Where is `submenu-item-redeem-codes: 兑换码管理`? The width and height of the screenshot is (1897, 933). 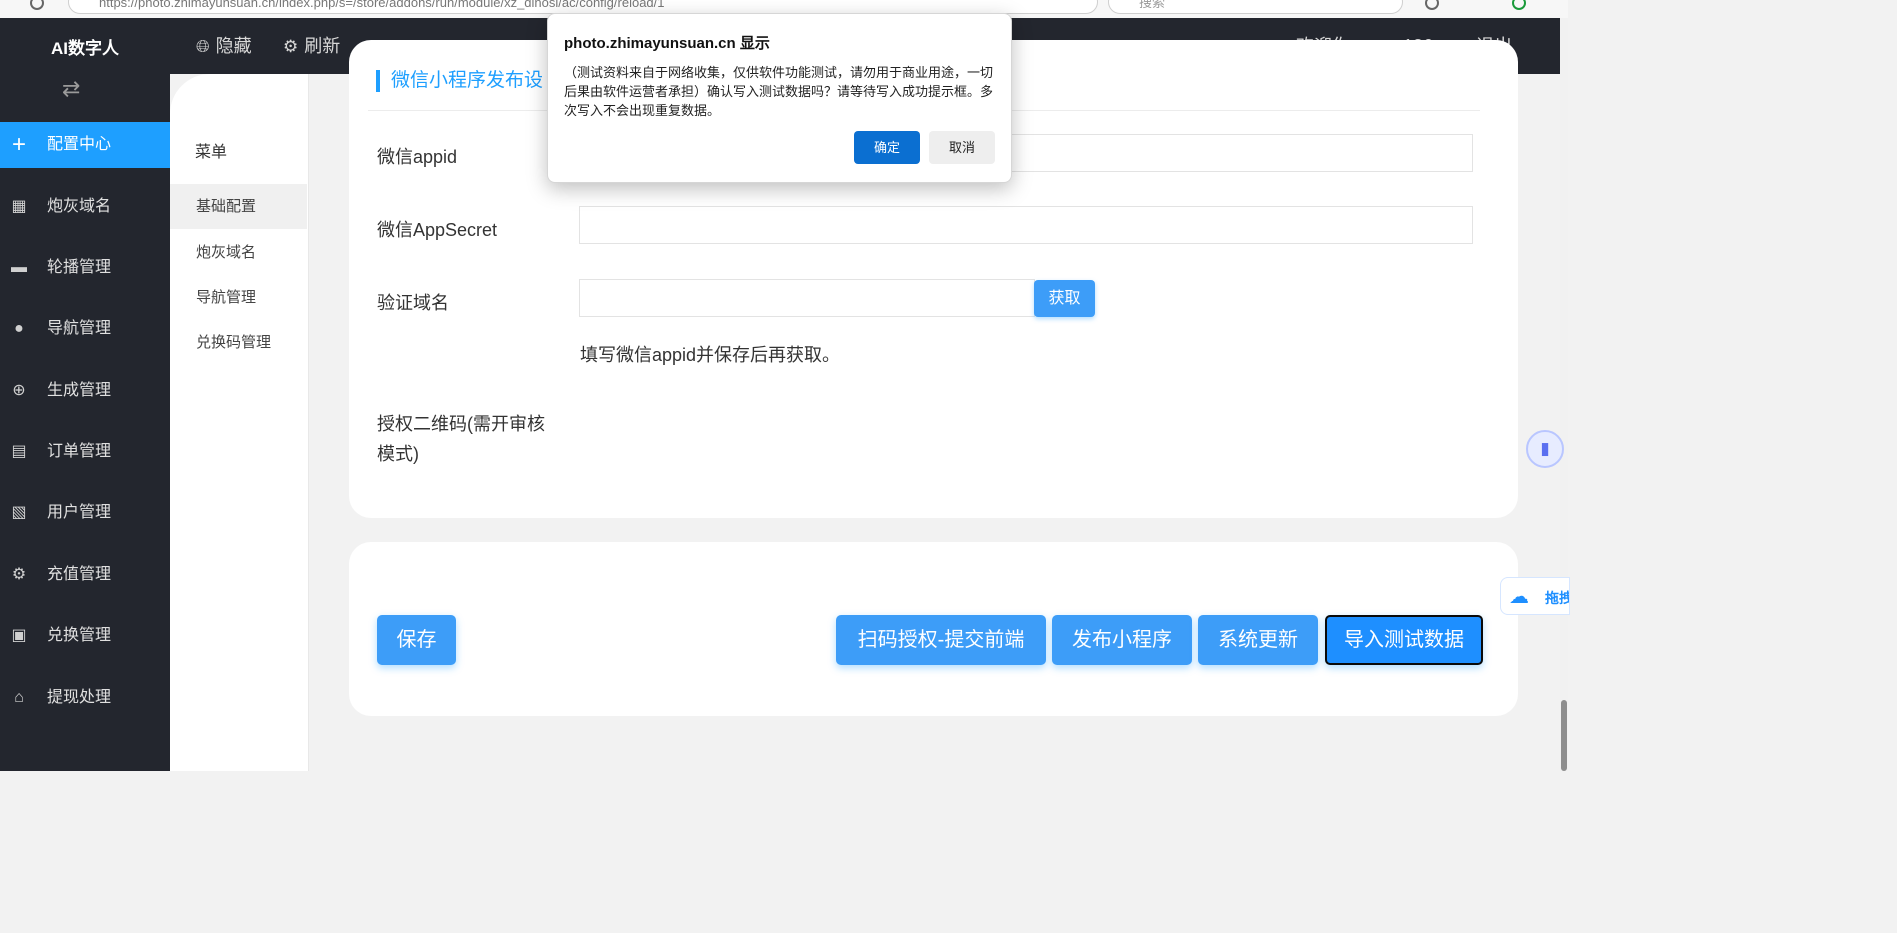
submenu-item-redeem-codes: 兑换码管理 is located at coordinates (238, 342).